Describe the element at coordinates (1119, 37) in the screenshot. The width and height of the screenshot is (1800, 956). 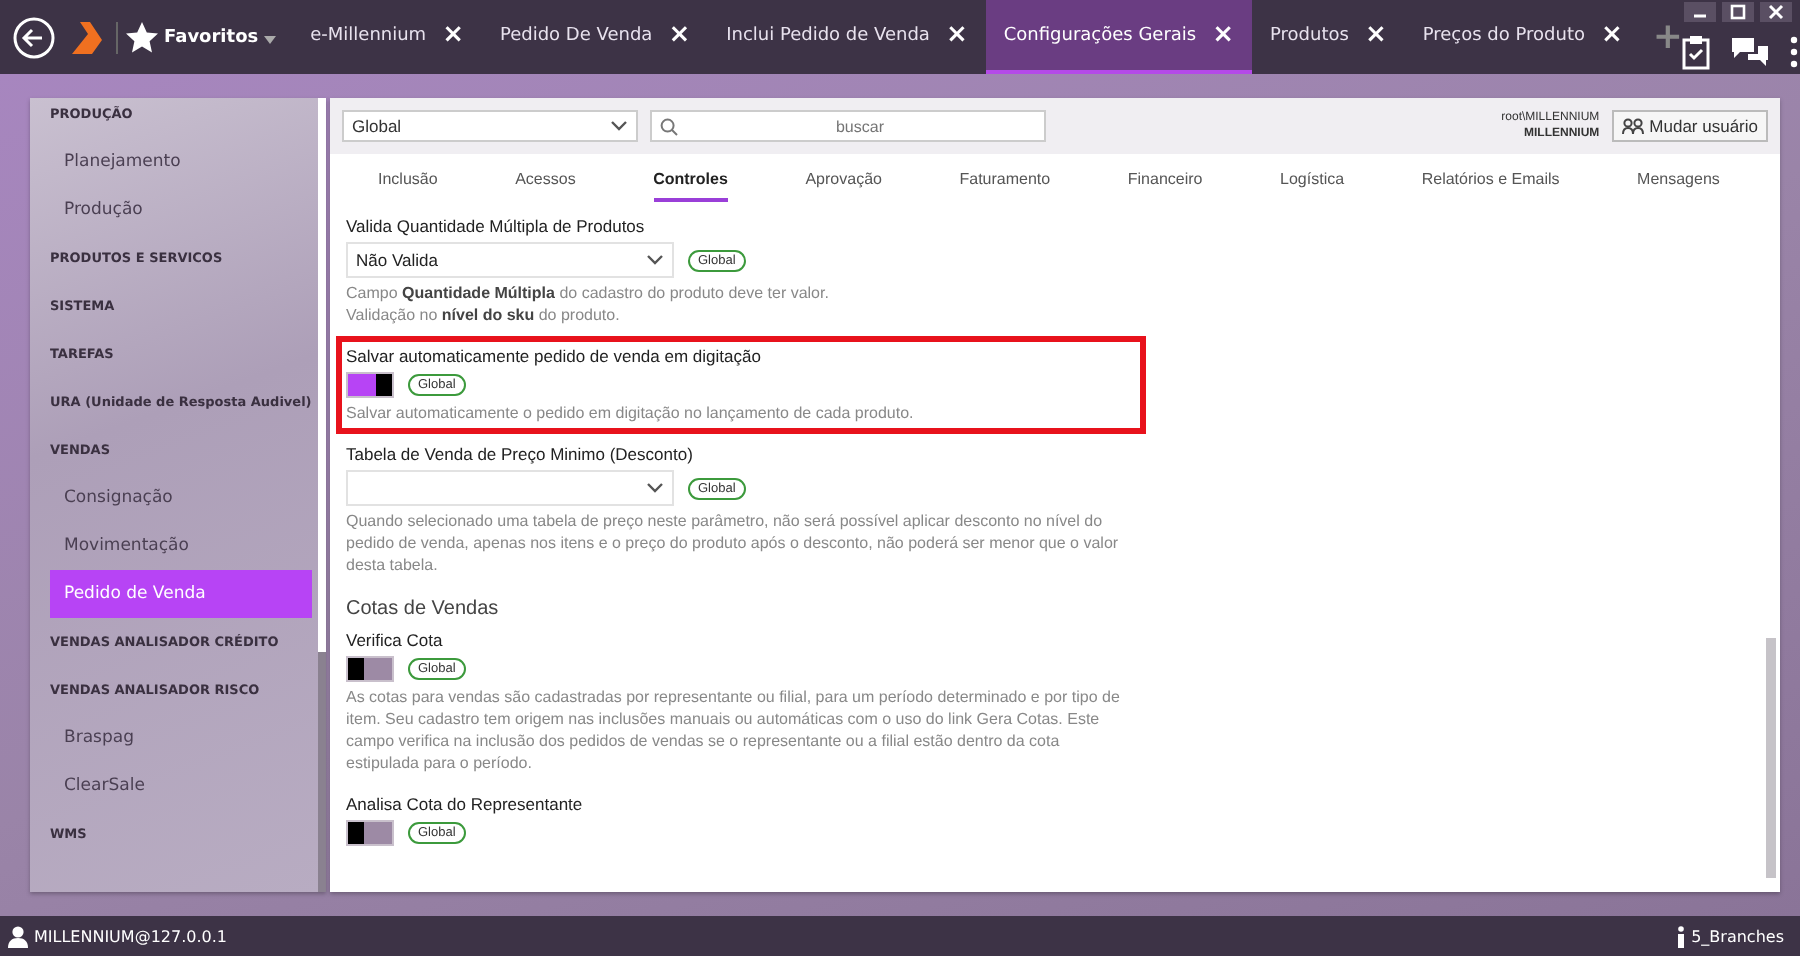
I see `tab: Configurações Gerais ×` at that location.